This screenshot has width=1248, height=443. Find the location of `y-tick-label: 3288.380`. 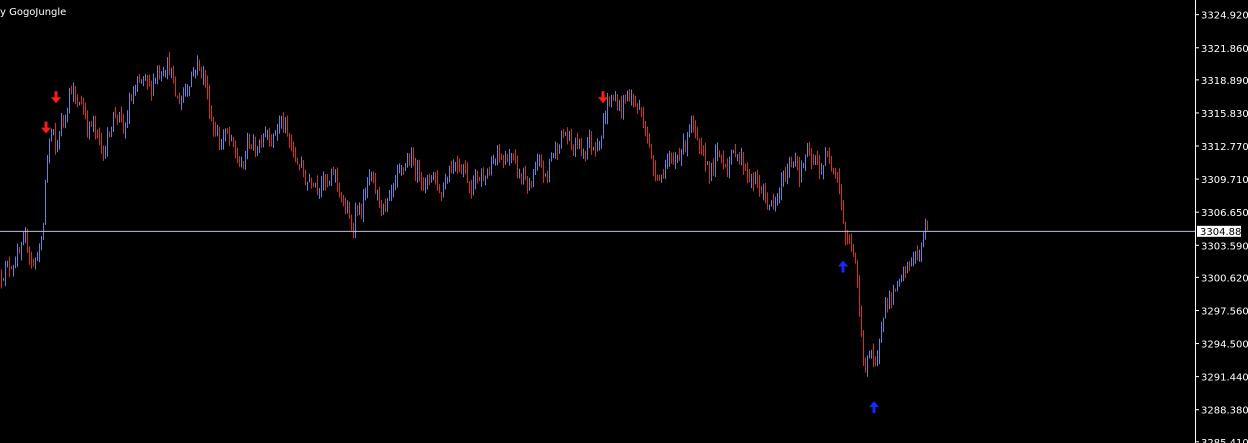

y-tick-label: 3288.380 is located at coordinates (1224, 411).